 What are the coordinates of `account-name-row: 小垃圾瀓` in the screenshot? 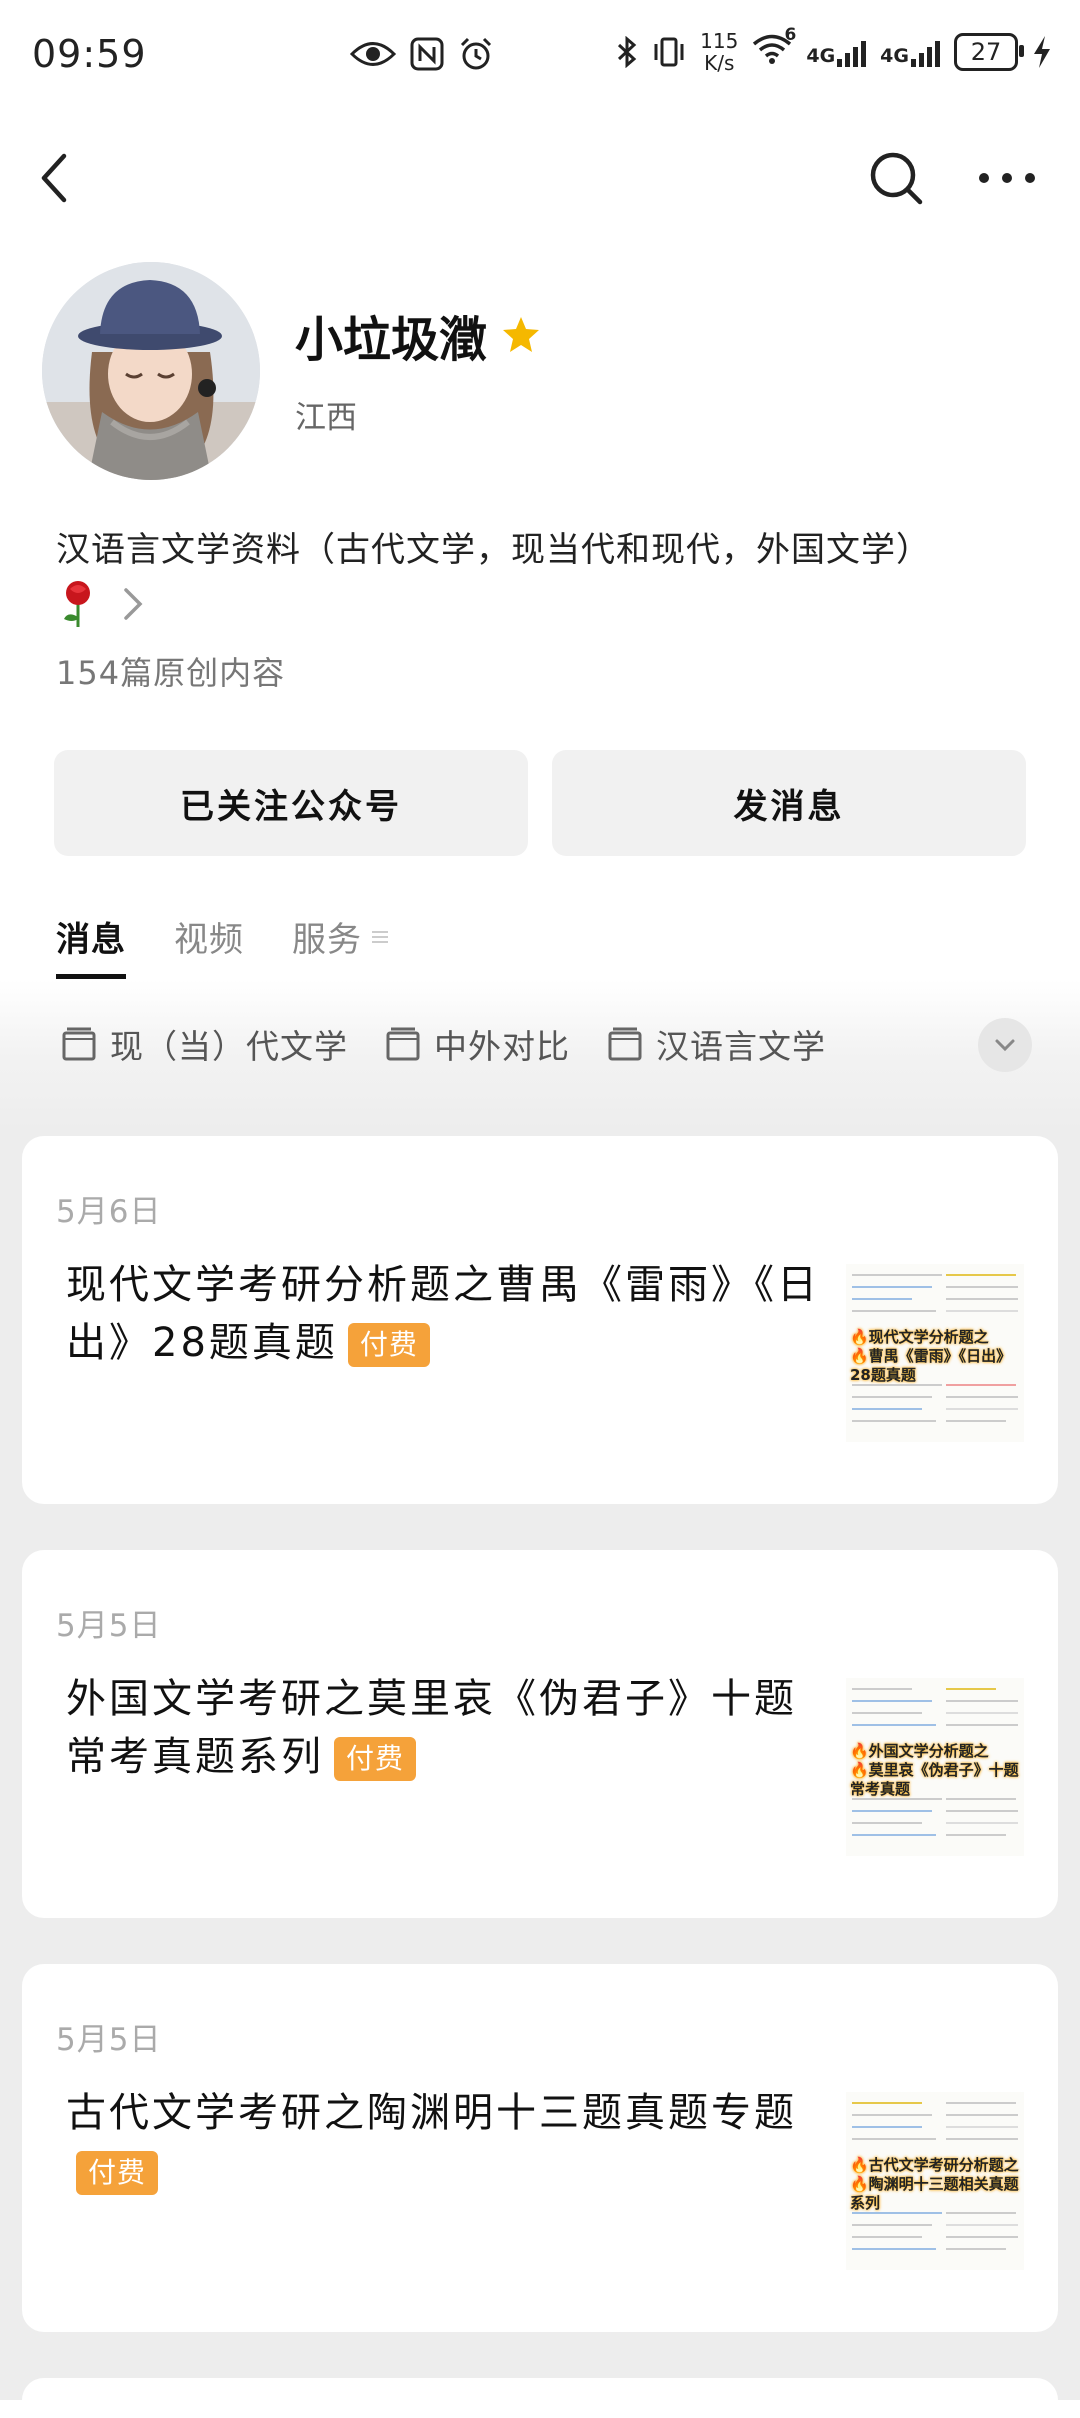 It's located at (418, 335).